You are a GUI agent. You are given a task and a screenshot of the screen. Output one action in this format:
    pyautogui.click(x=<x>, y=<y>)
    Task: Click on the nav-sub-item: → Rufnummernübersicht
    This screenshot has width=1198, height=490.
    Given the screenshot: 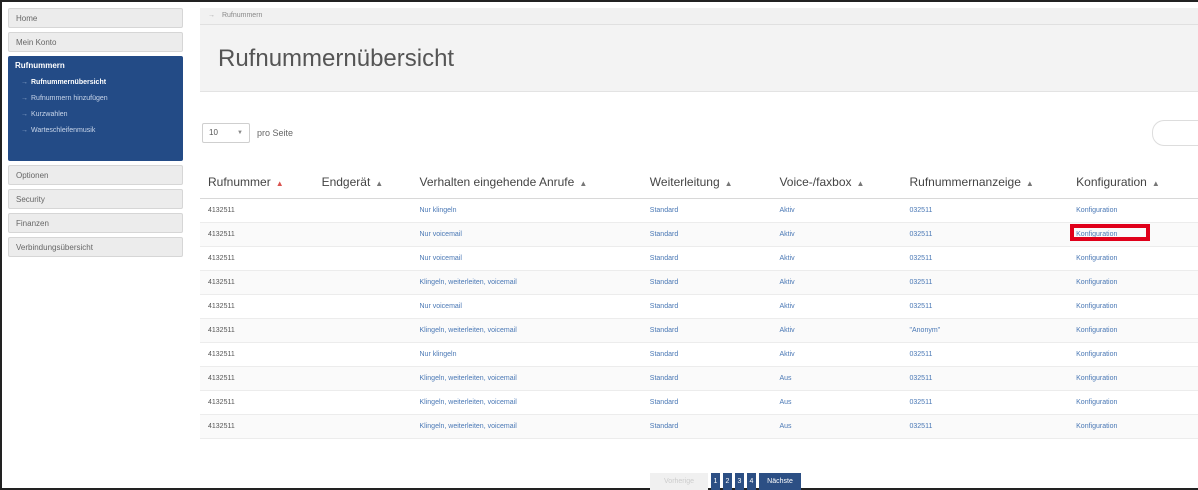 What is the action you would take?
    pyautogui.click(x=95, y=83)
    